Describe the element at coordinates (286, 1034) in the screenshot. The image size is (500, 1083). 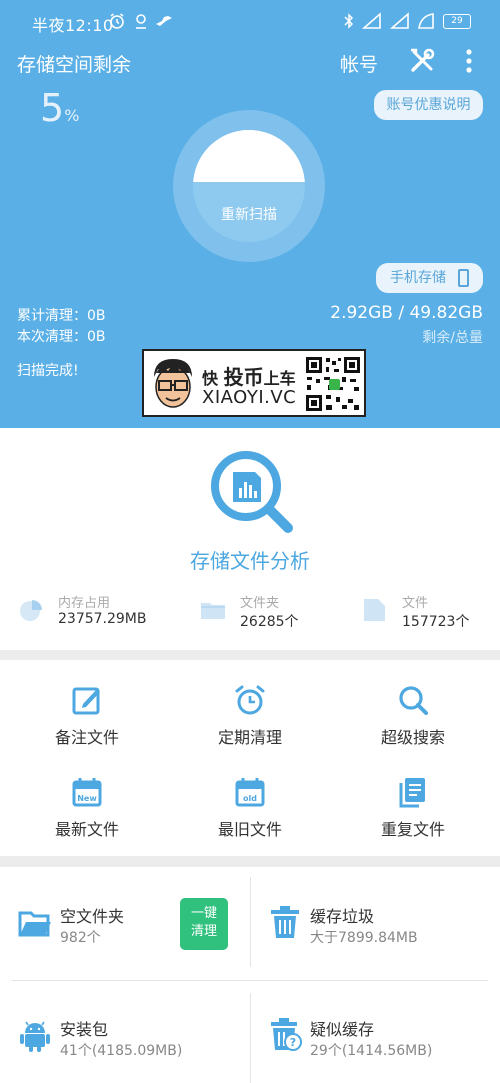
I see `trash-question-icon: ?` at that location.